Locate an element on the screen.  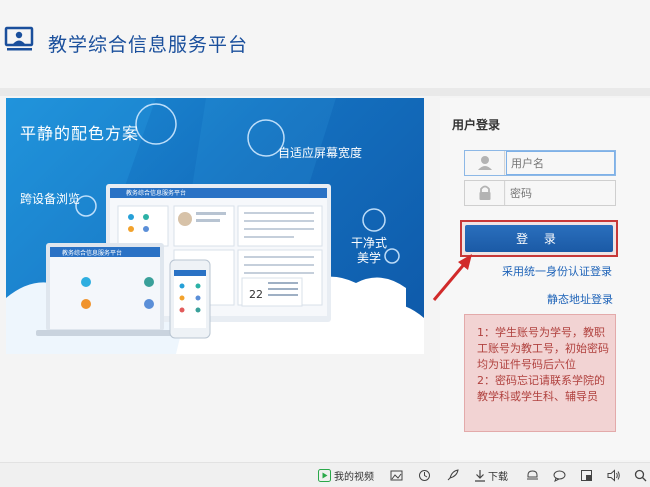
user-icon is located at coordinates (485, 163).